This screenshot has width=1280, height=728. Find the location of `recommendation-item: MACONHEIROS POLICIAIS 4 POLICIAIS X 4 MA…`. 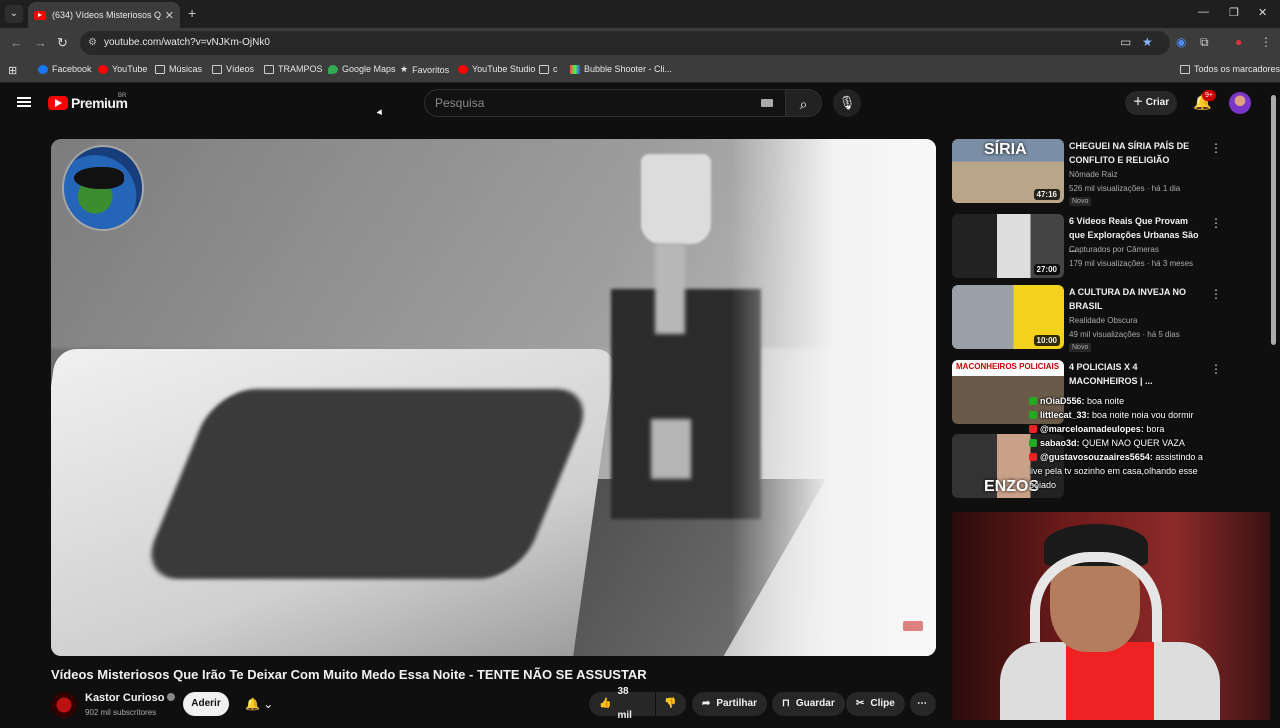

recommendation-item: MACONHEIROS POLICIAIS 4 POLICIAIS X 4 MA… is located at coordinates (1087, 392).